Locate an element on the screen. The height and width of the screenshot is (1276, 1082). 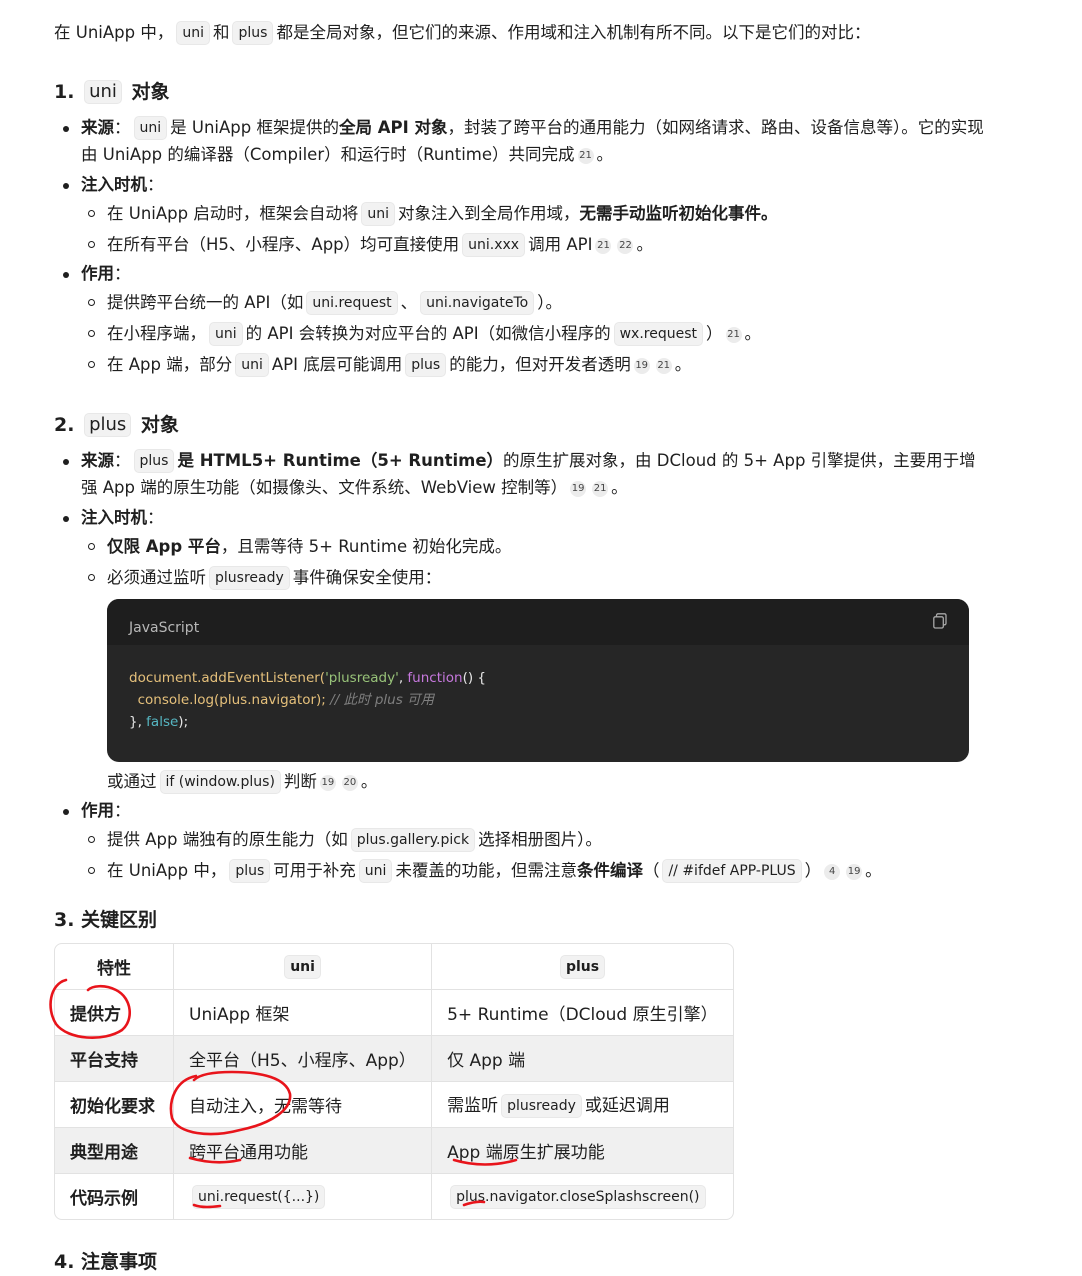
table-row: 初始化要求 自动注入，无需等待 需监听 plusready 或延迟调用 is located at coordinates (394, 1105).